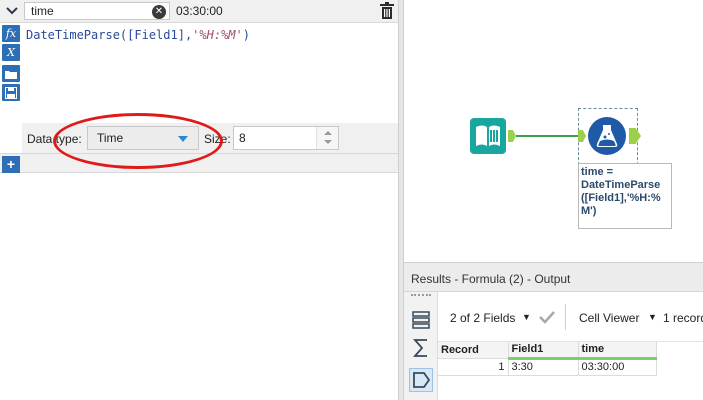 The width and height of the screenshot is (703, 400). I want to click on spin-up-icon, so click(328, 133).